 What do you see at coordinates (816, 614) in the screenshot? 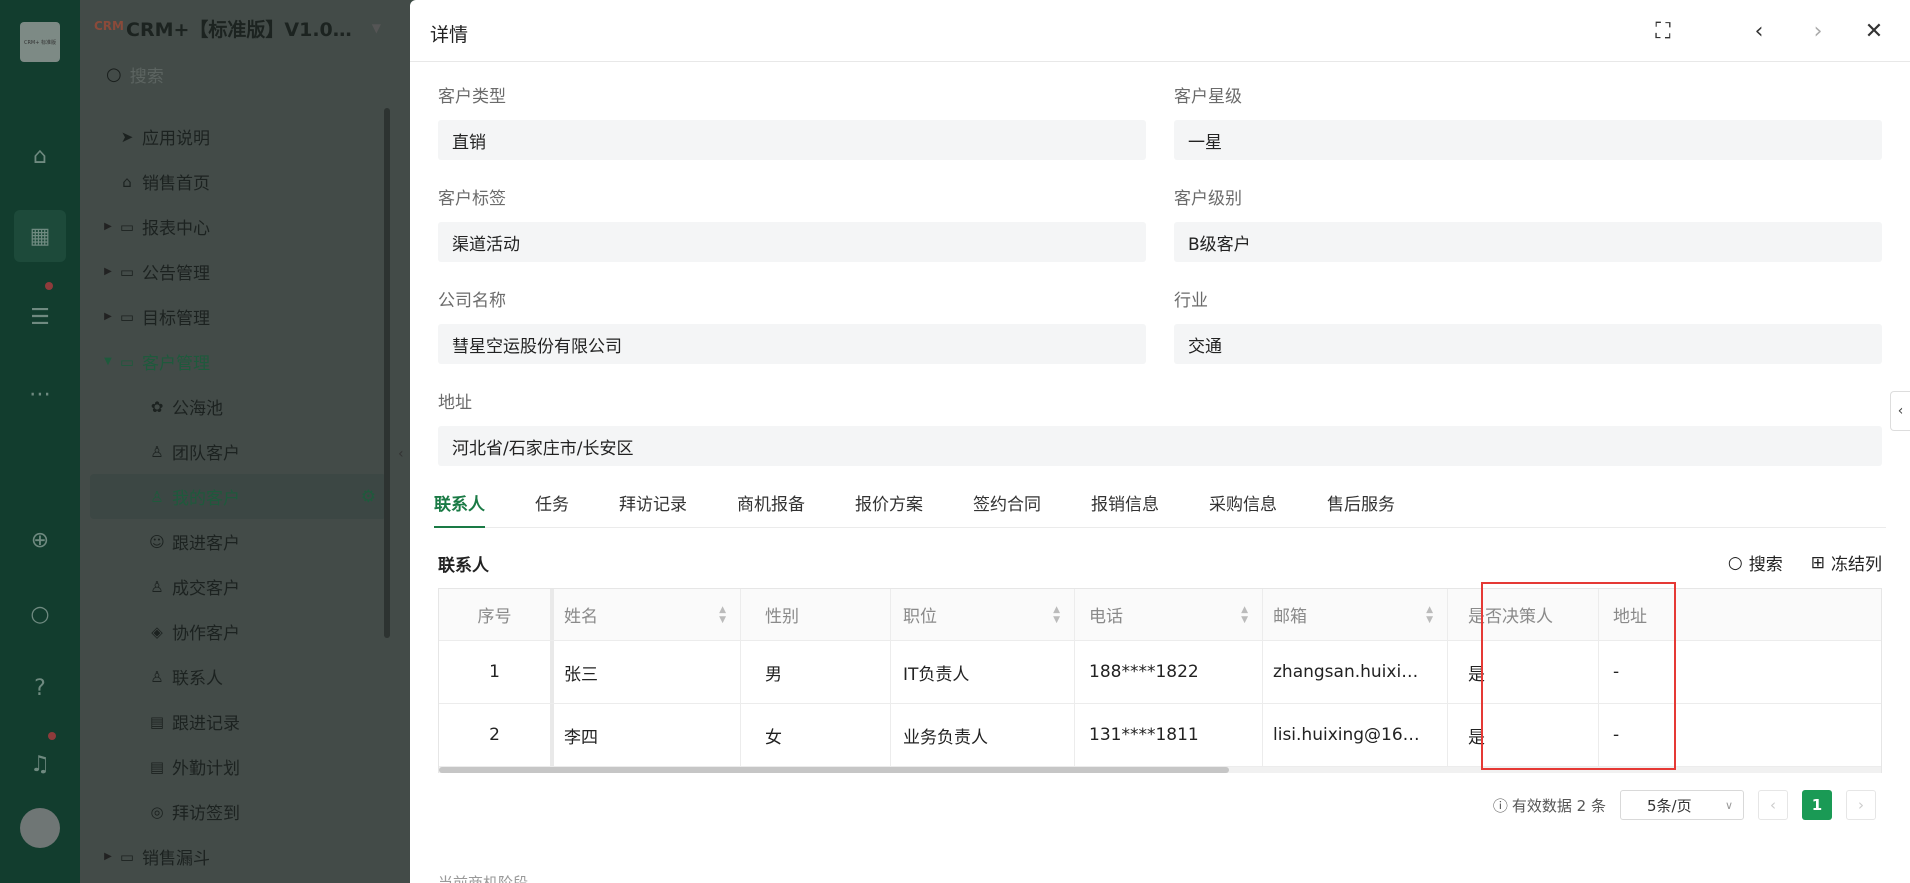
I see `col-header-gender: 性别` at bounding box center [816, 614].